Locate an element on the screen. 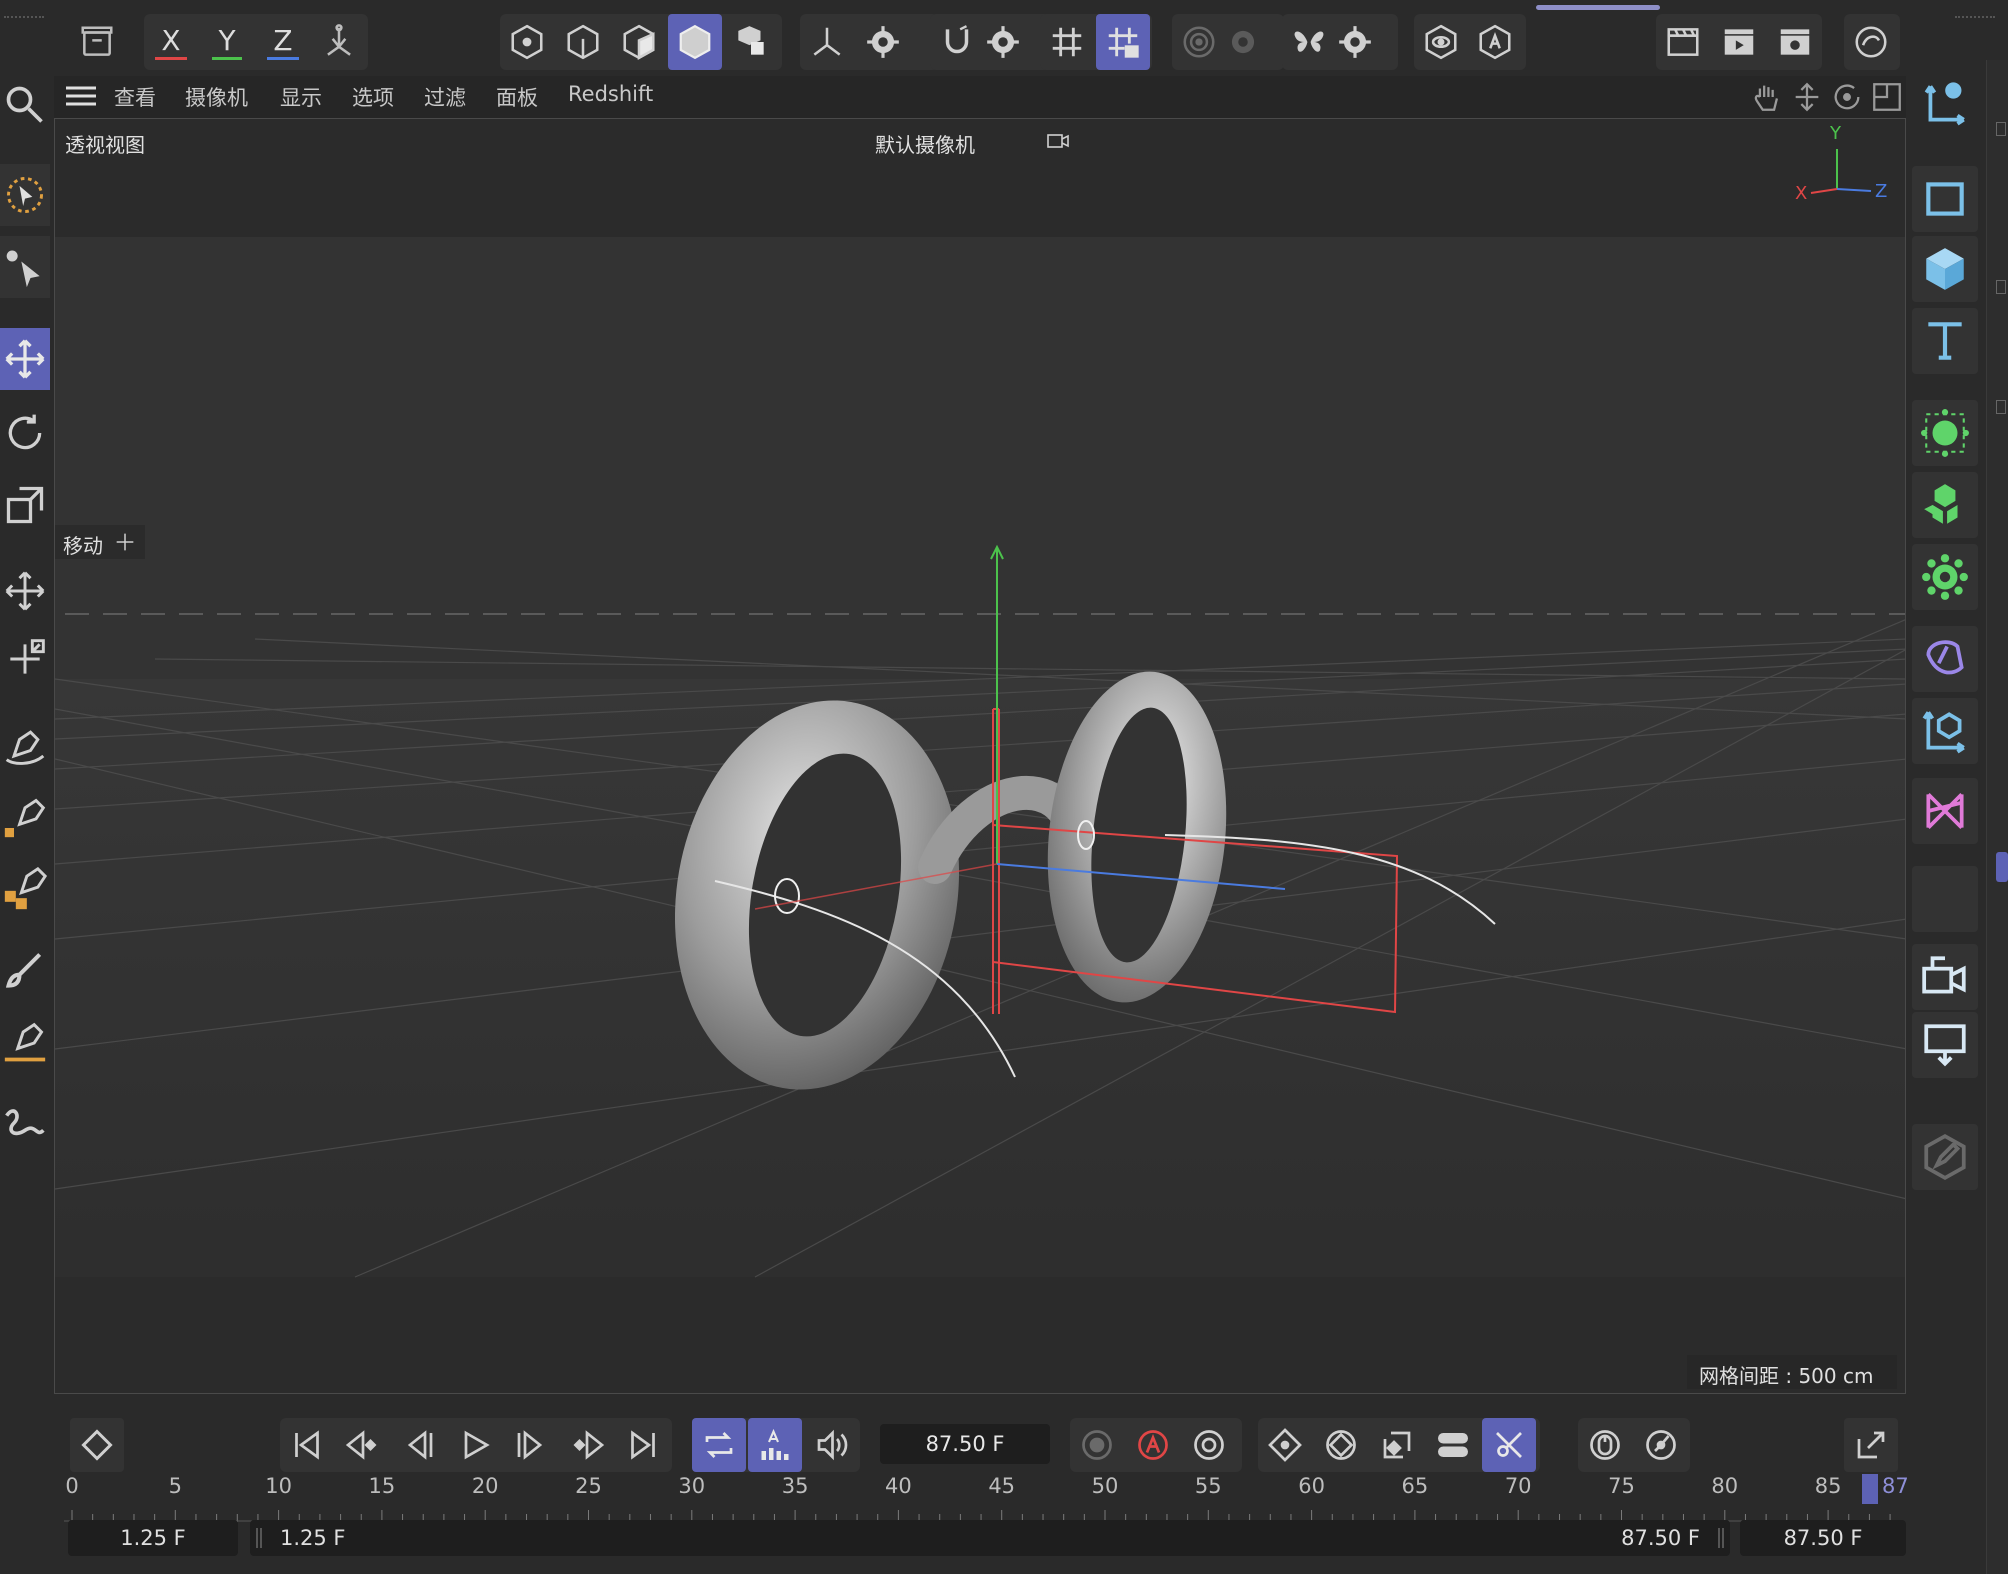  range-handle-right is located at coordinates (1721, 1538).